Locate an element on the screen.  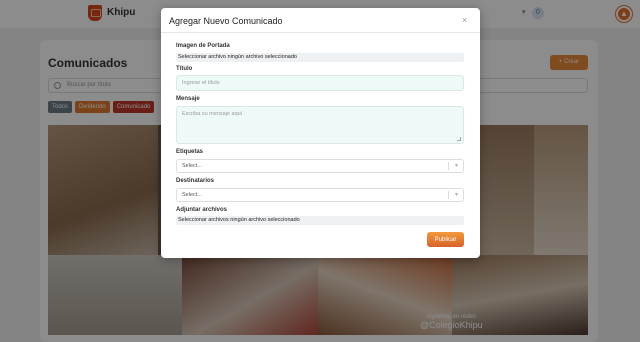
attachments-label: Adjuntar archivos is located at coordinates (202, 210).